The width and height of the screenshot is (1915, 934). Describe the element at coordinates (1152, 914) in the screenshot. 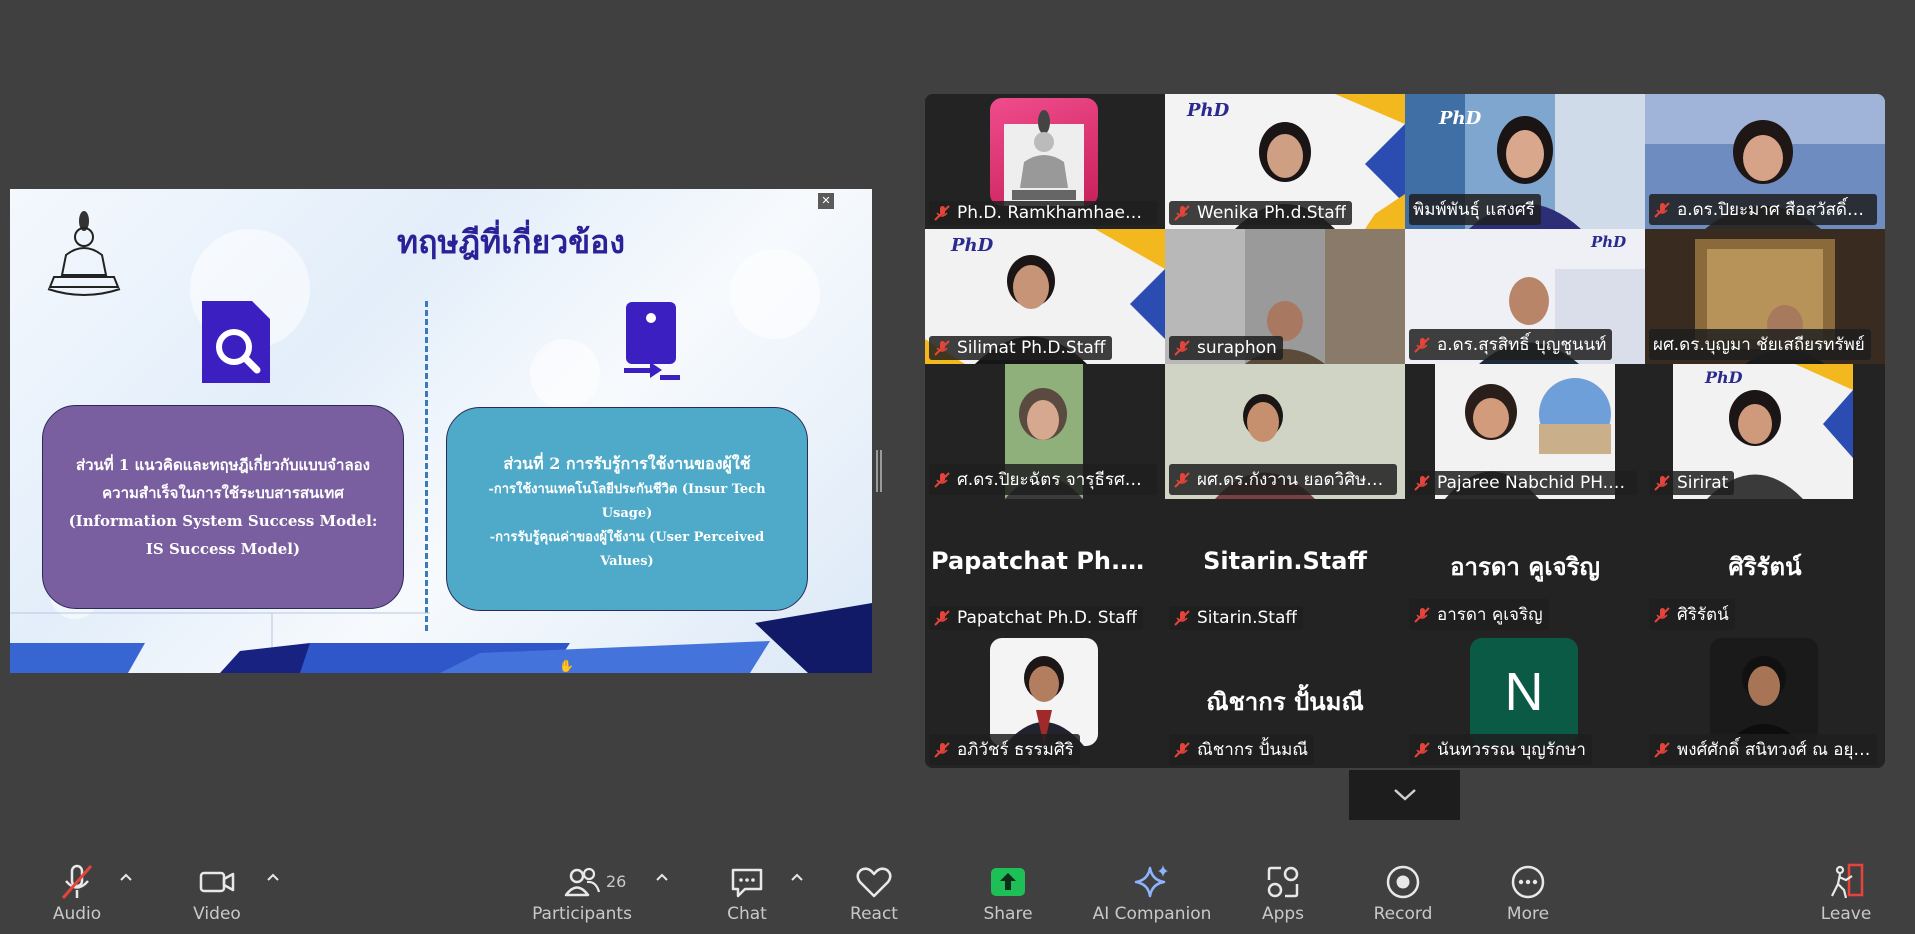

I see `ai-companion-label: AI Companion` at that location.